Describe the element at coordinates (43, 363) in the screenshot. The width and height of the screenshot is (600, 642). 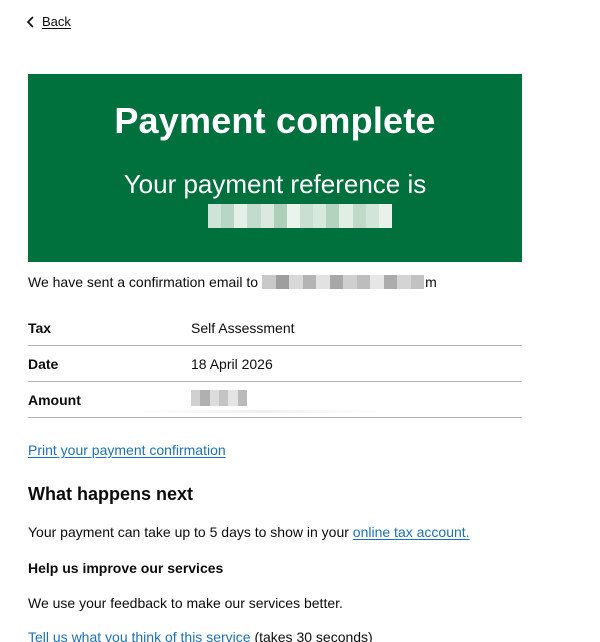
I see `summary-key: Date` at that location.